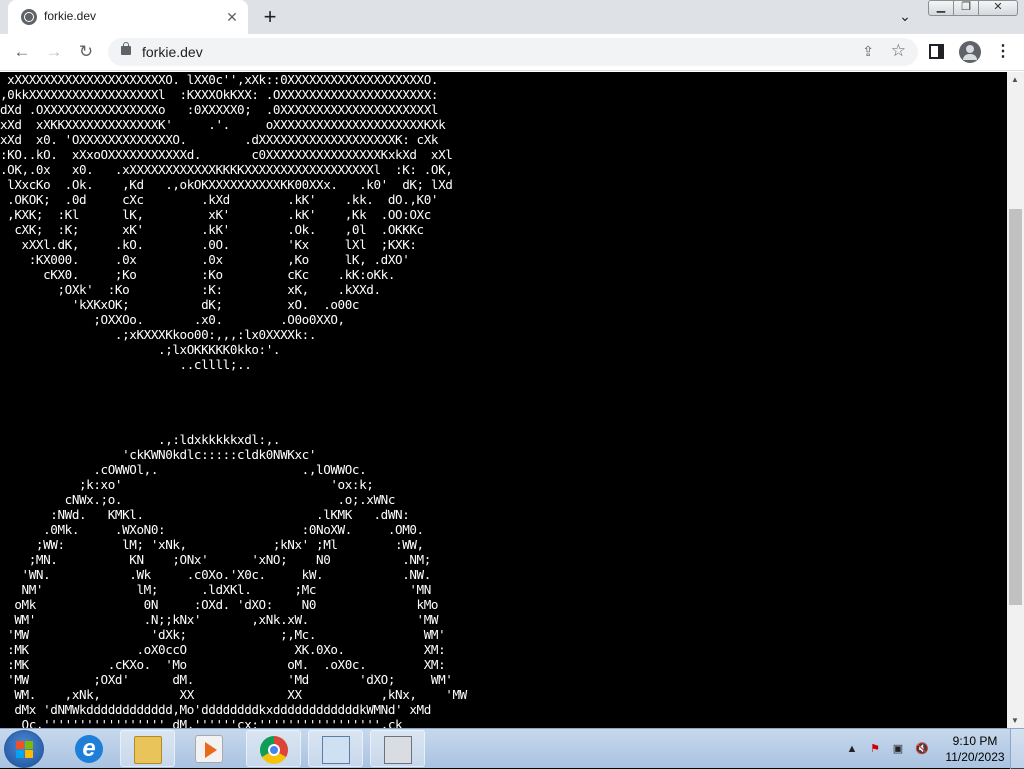 The image size is (1024, 769). Describe the element at coordinates (270, 18) in the screenshot. I see `plus-icon: +` at that location.